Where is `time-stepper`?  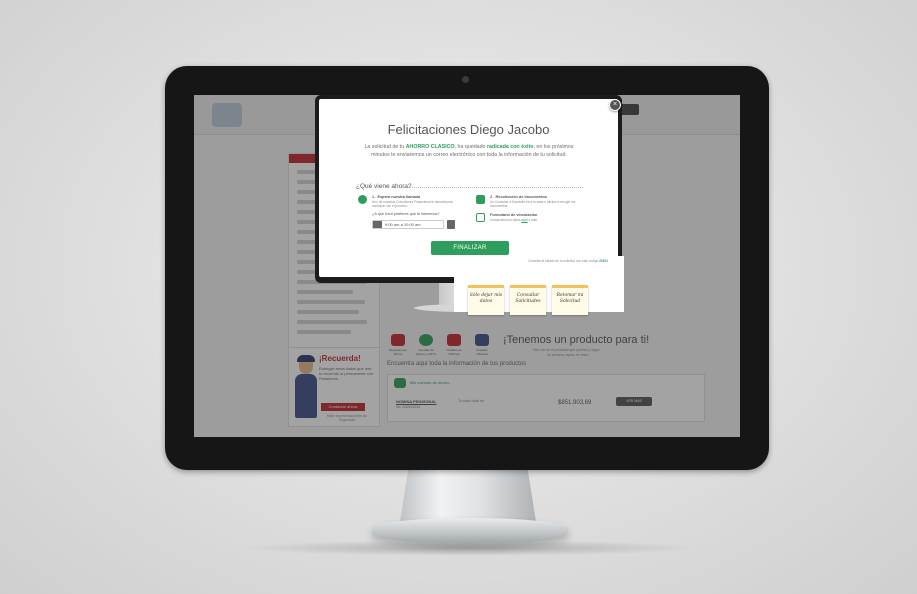
time-stepper is located at coordinates (451, 224).